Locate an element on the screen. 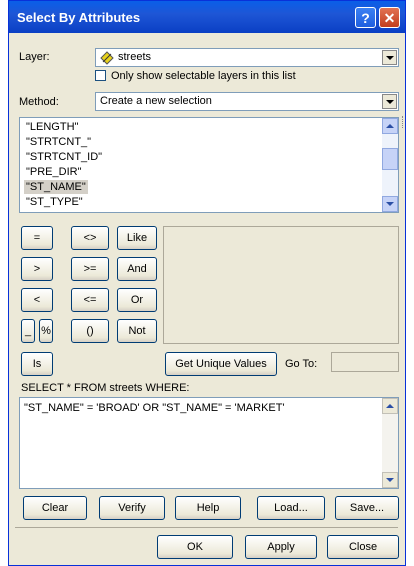 The height and width of the screenshot is (566, 414). layer-combobox: streets is located at coordinates (247, 57).